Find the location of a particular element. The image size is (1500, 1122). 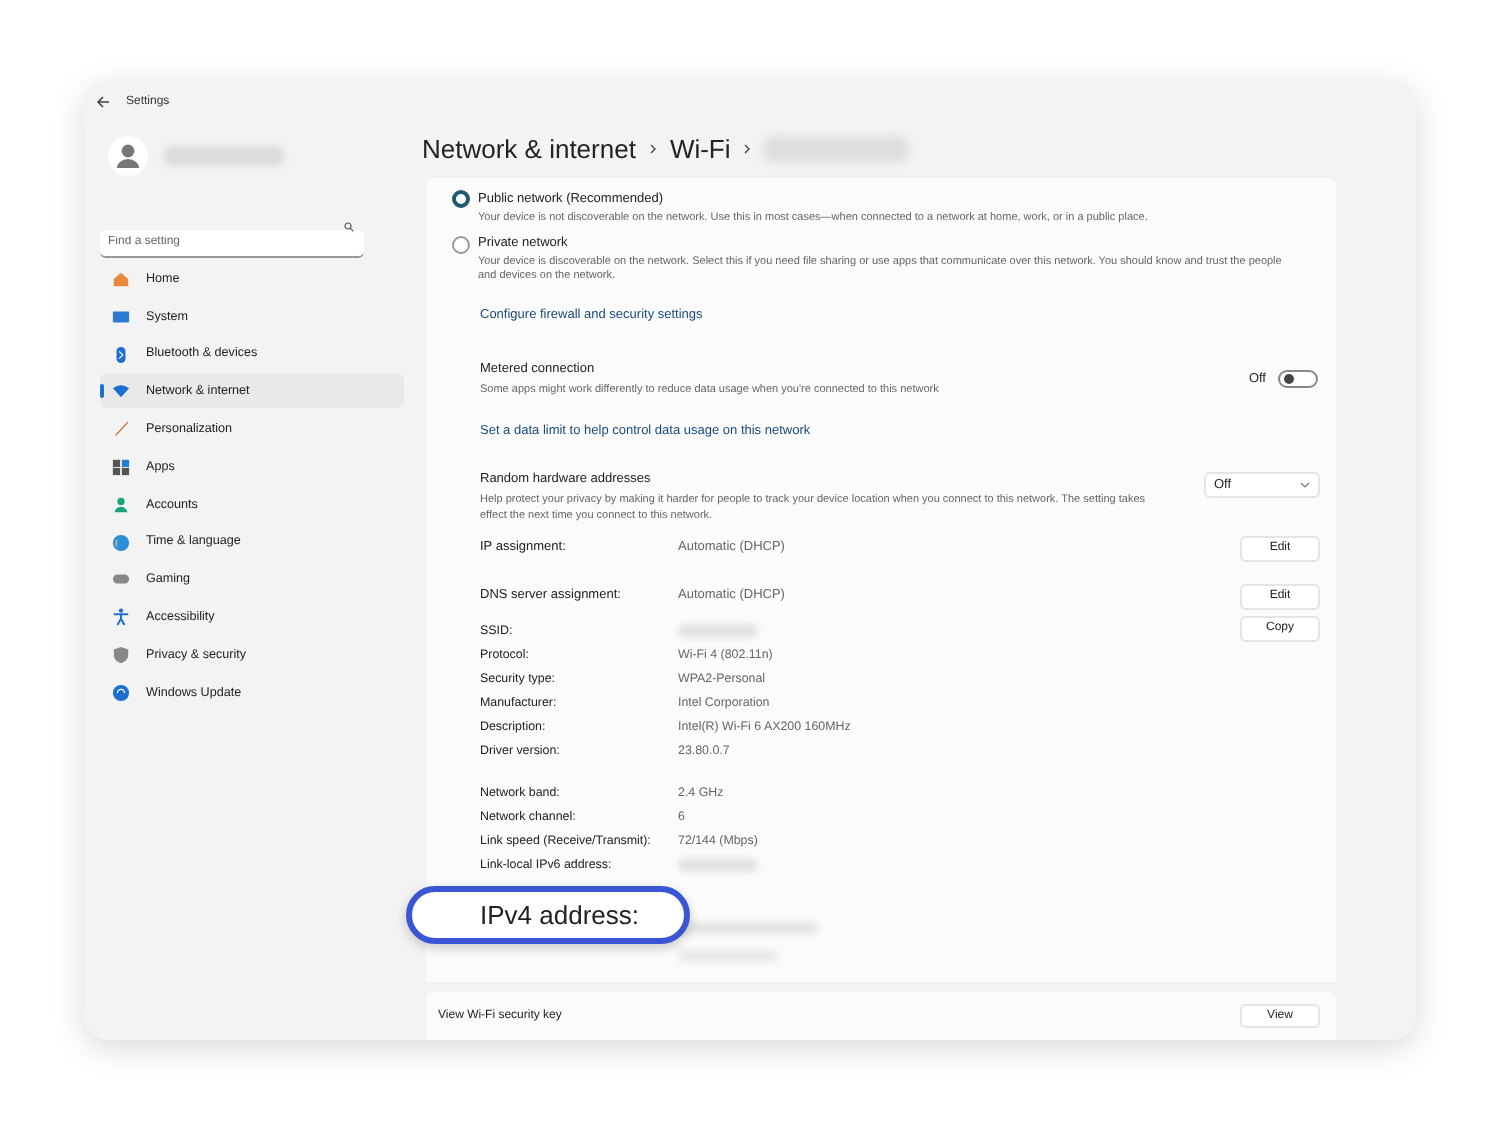

shield-icon is located at coordinates (121, 654).